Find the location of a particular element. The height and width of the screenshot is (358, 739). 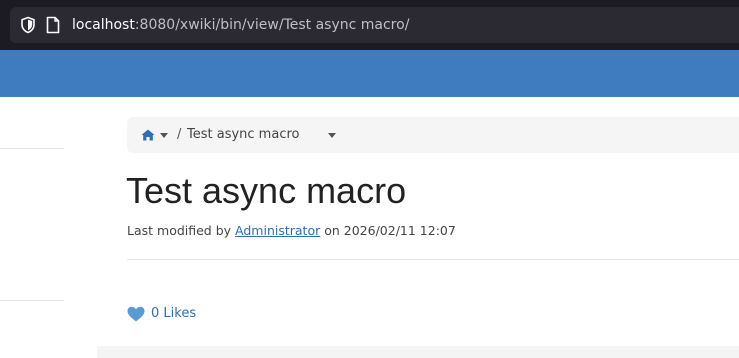

heart-icon is located at coordinates (136, 314).